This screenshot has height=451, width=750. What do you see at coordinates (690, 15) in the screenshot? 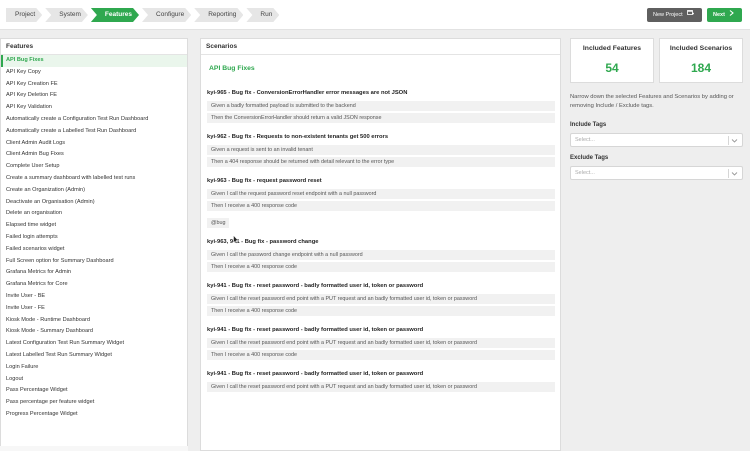
I see `window-plus-icon` at bounding box center [690, 15].